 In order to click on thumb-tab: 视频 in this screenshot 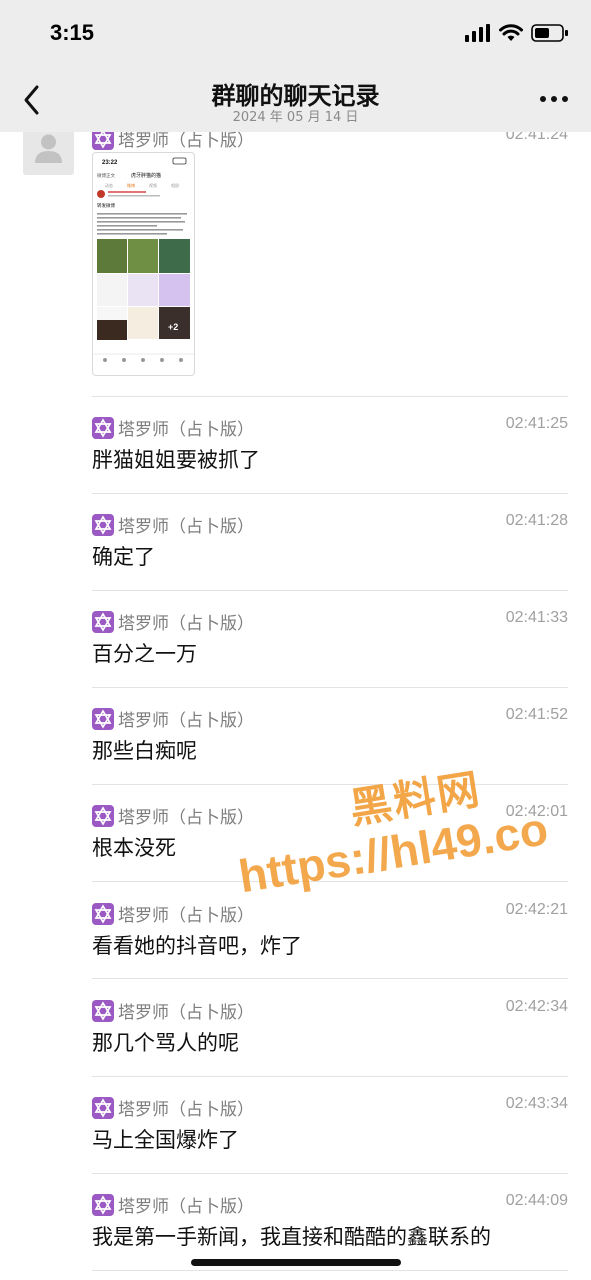, I will do `click(153, 185)`.